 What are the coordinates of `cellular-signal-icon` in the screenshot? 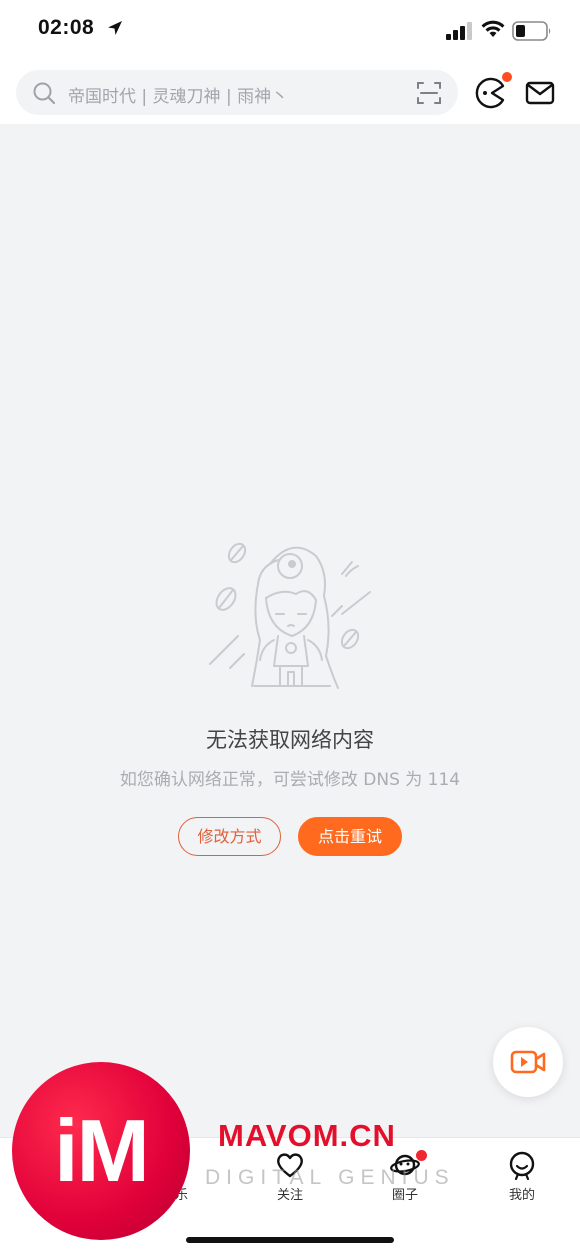 It's located at (459, 31).